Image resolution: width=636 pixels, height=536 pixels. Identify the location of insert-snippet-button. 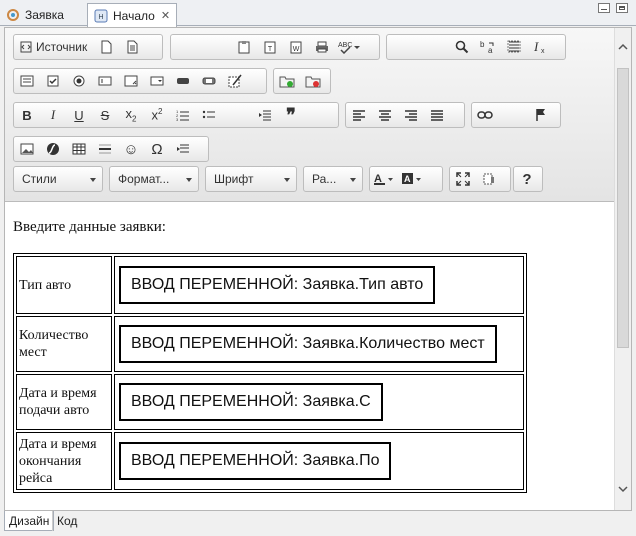
(287, 81).